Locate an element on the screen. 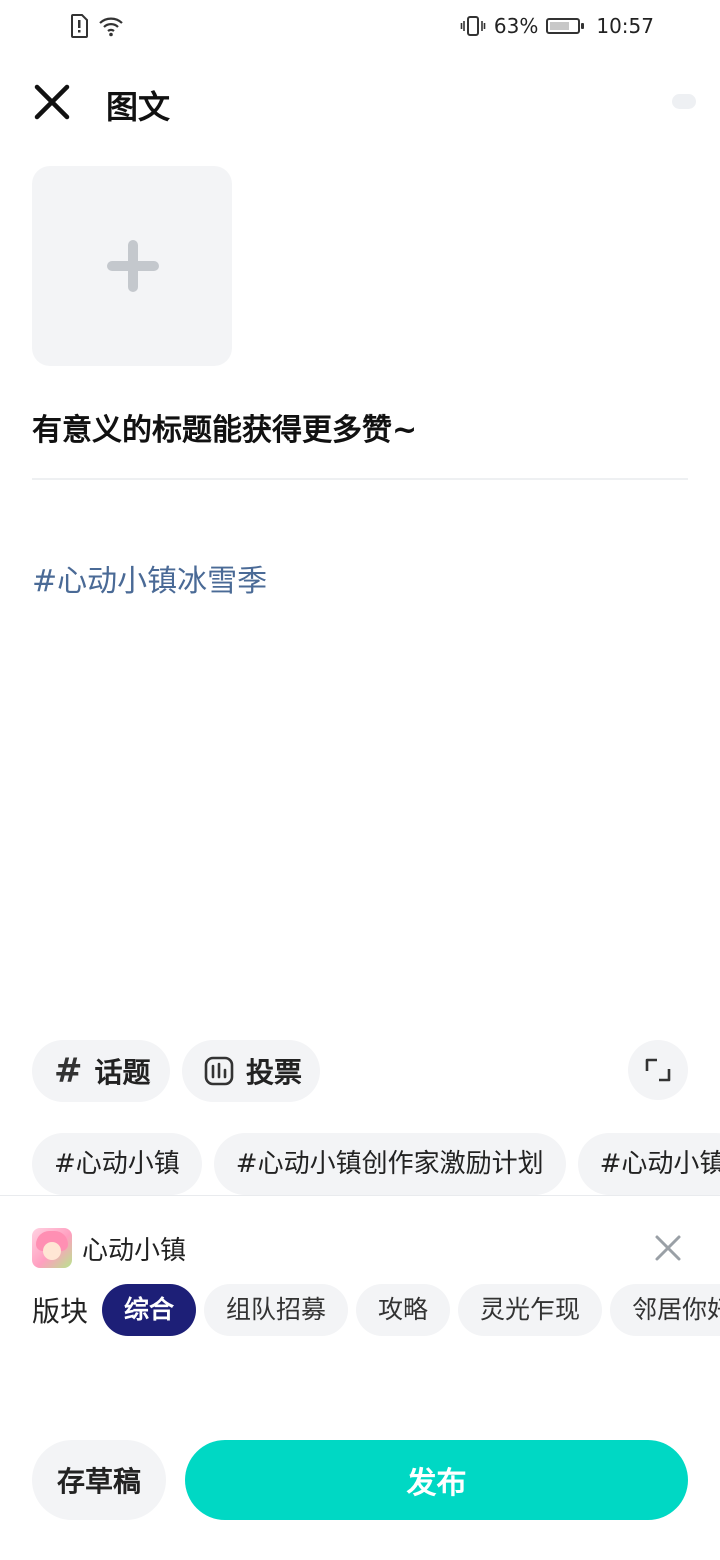 The width and height of the screenshot is (720, 1560). suggested-tags: #心动小镇 #心动小镇创作家激励计划 #心动小镇 is located at coordinates (376, 1164).